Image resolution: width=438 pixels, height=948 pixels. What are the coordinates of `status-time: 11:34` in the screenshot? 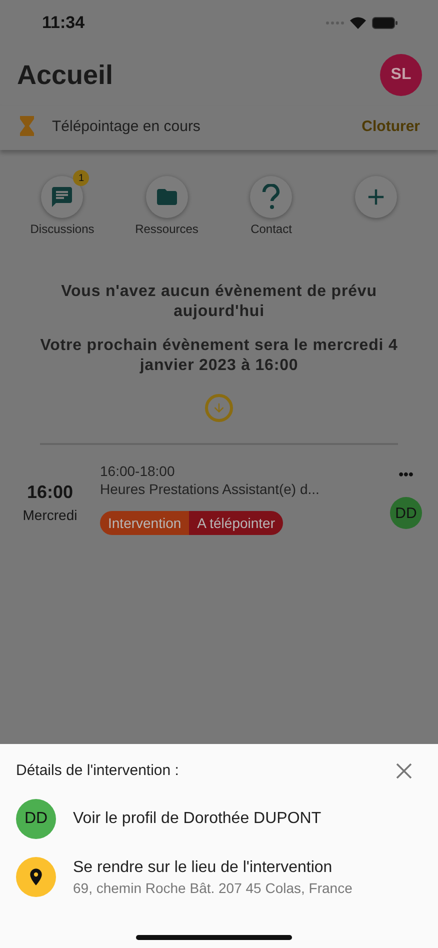 It's located at (63, 23).